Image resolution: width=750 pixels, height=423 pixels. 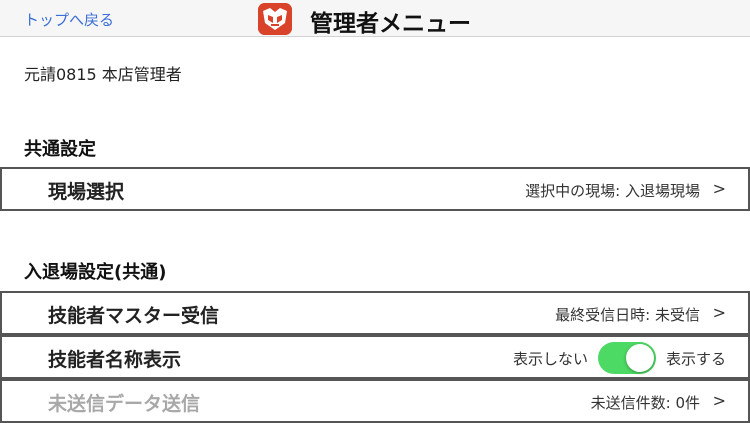 I want to click on site-select-row: 現場選択 選択中の現場: 入退場現場 >, so click(x=375, y=189).